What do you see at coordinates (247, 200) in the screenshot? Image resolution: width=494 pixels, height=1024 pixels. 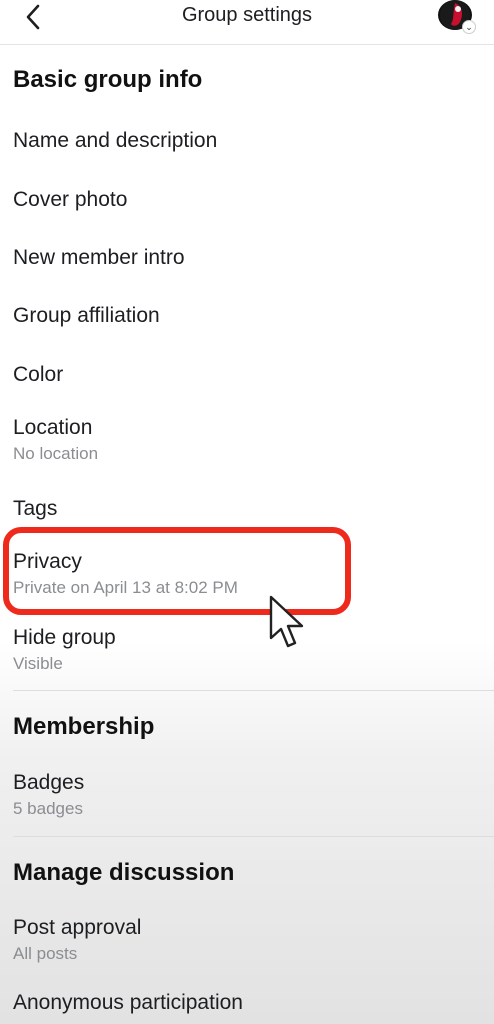 I see `settings-item-cover-photo: Cover photo` at bounding box center [247, 200].